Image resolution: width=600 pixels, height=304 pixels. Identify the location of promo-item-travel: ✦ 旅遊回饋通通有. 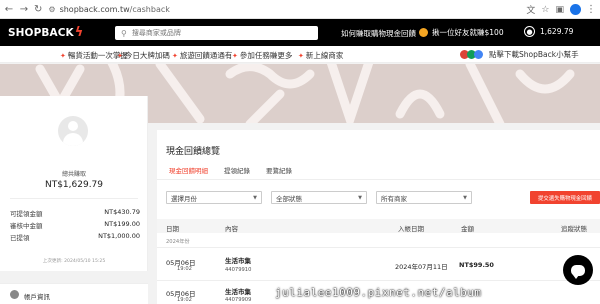
(202, 55).